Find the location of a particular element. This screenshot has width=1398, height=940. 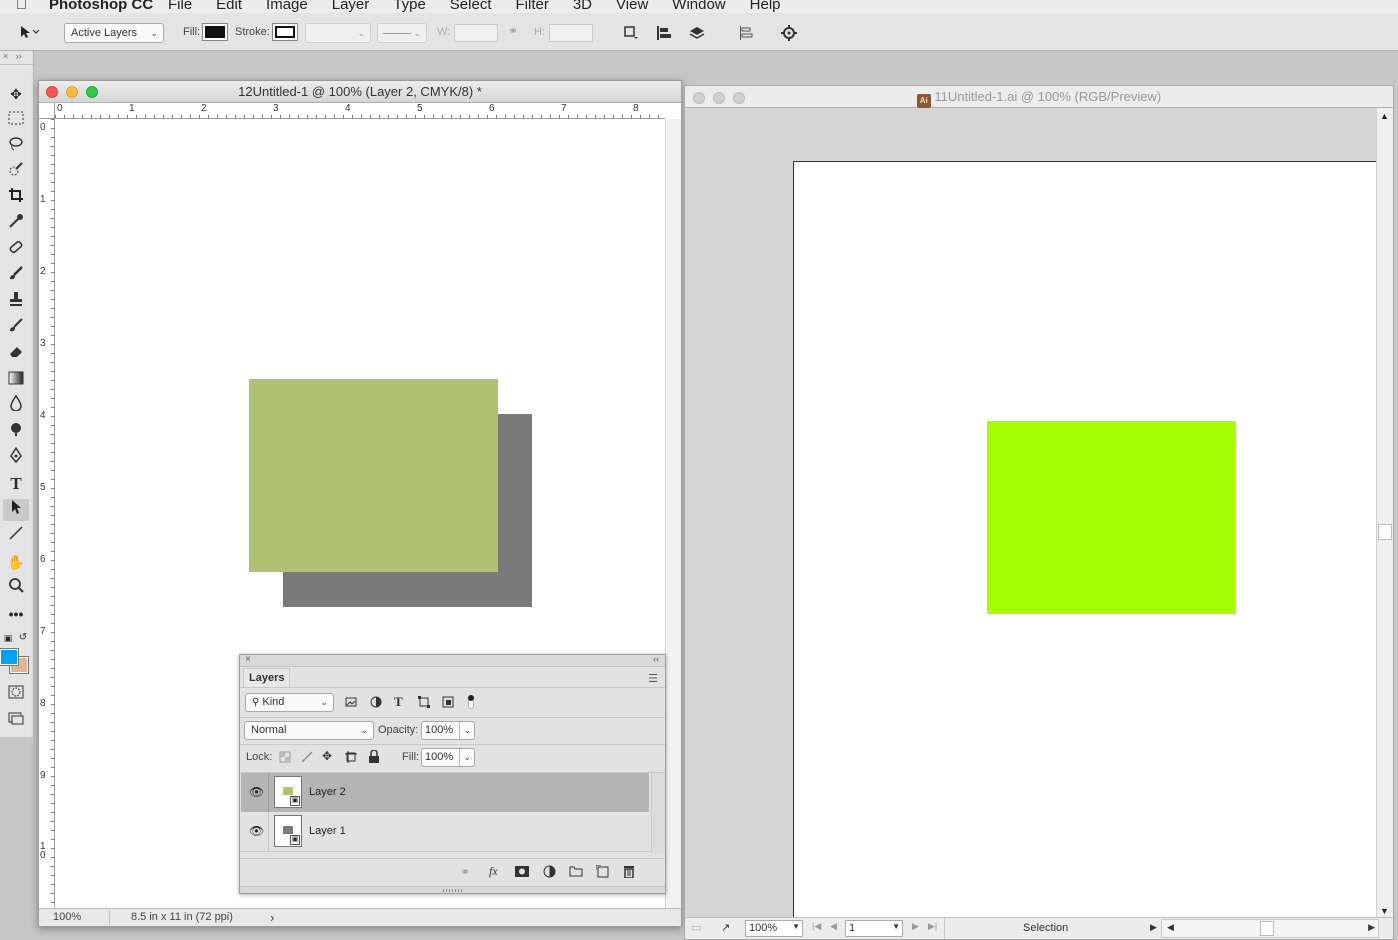

path-arrangement-icon is located at coordinates (697, 34).